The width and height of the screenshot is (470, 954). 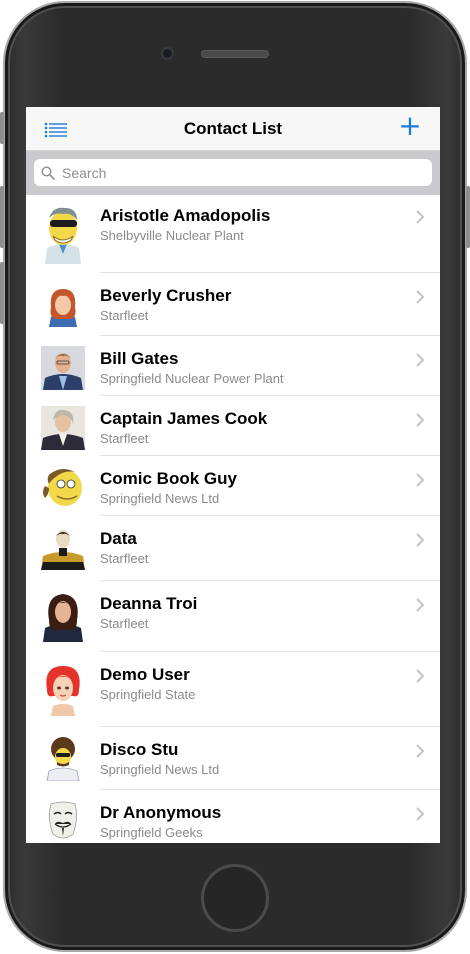 What do you see at coordinates (184, 418) in the screenshot?
I see `contact-name: Captain James Cook` at bounding box center [184, 418].